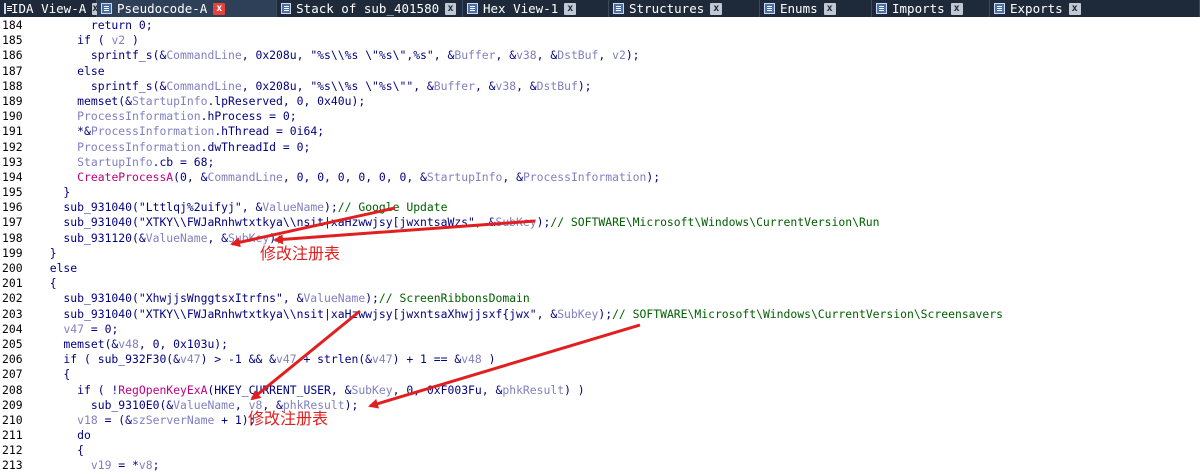 The height and width of the screenshot is (474, 1200). Describe the element at coordinates (12, 435) in the screenshot. I see `line-number: 211` at that location.